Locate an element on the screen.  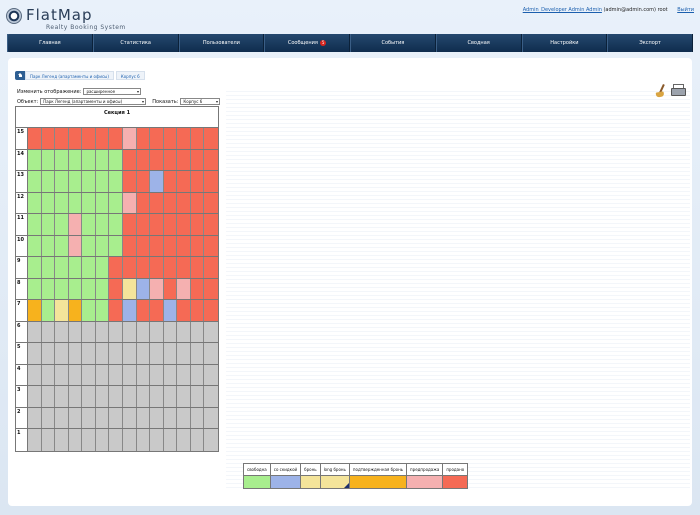
nav-summary: Сводная is located at coordinates (478, 43).